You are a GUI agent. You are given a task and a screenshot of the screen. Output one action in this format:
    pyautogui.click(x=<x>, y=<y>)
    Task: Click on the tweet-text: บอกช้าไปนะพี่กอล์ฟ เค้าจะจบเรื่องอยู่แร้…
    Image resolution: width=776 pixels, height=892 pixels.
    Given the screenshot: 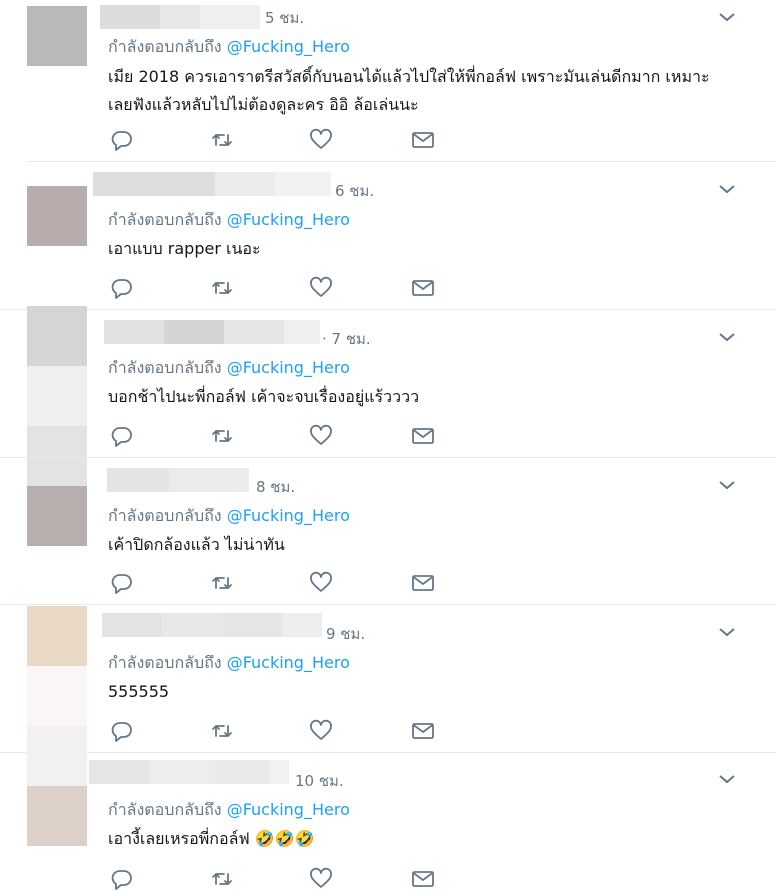 What is the action you would take?
    pyautogui.click(x=264, y=396)
    